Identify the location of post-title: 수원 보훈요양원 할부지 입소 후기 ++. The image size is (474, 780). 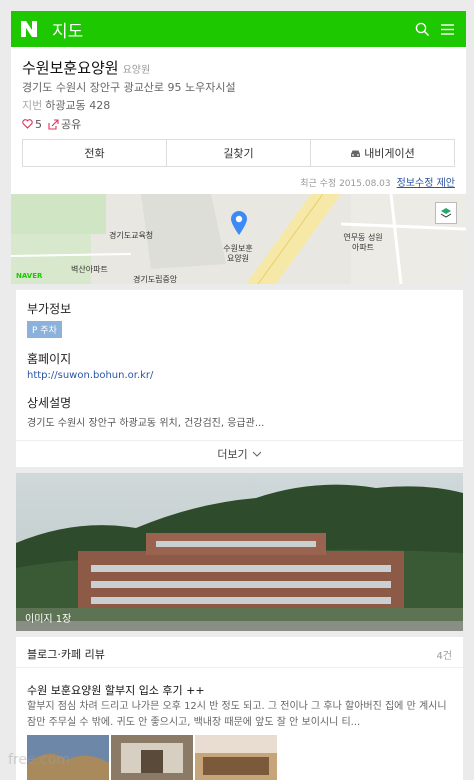
(116, 690).